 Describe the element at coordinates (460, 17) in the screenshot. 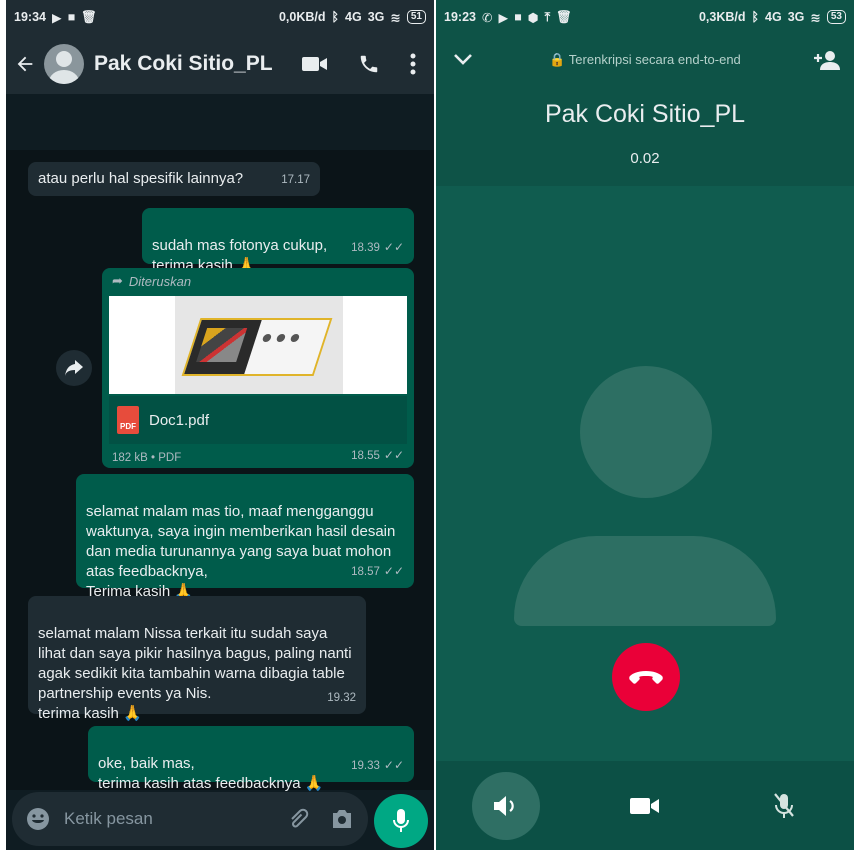

I see `status-time: 19:23` at that location.